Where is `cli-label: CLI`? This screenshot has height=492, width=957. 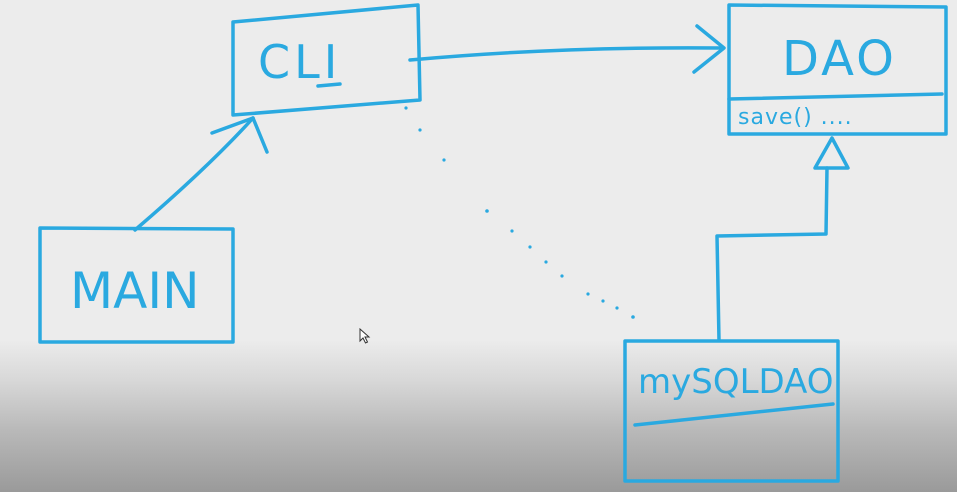
cli-label: CLI is located at coordinates (299, 62).